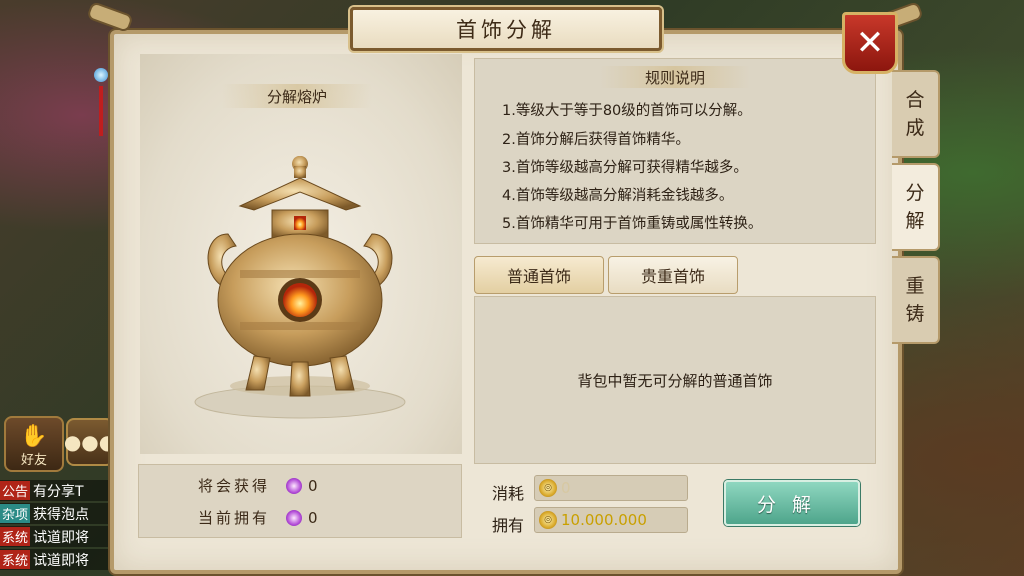  What do you see at coordinates (90, 442) in the screenshot?
I see `chat-bubble-icon: ●●●` at bounding box center [90, 442].